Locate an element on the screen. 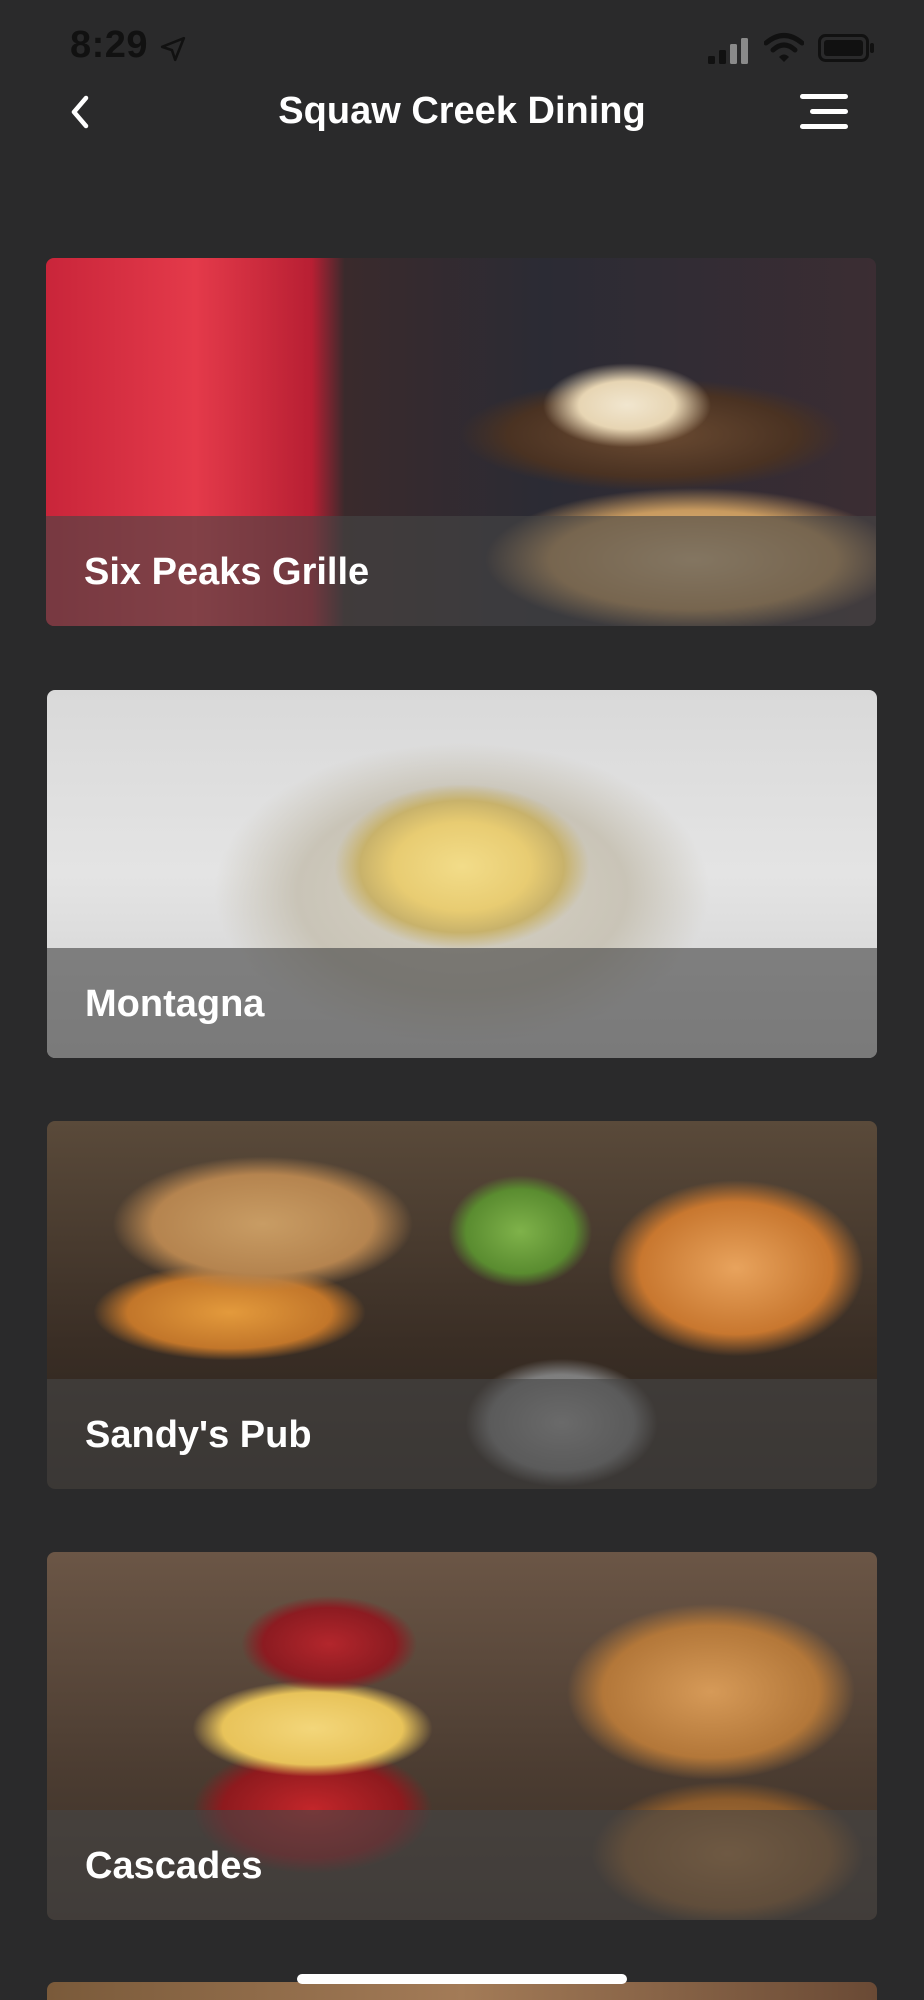  restaurant-name: Sandy's Pub is located at coordinates (198, 1435).